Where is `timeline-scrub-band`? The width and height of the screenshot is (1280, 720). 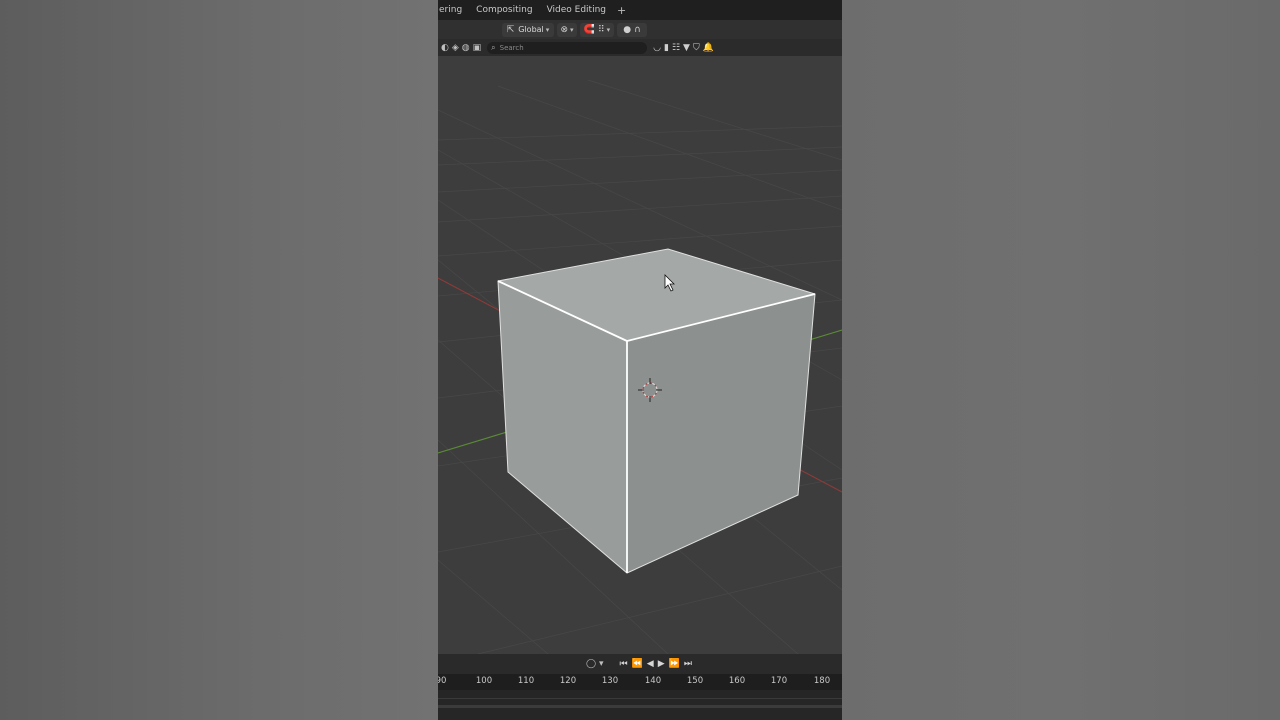 timeline-scrub-band is located at coordinates (640, 706).